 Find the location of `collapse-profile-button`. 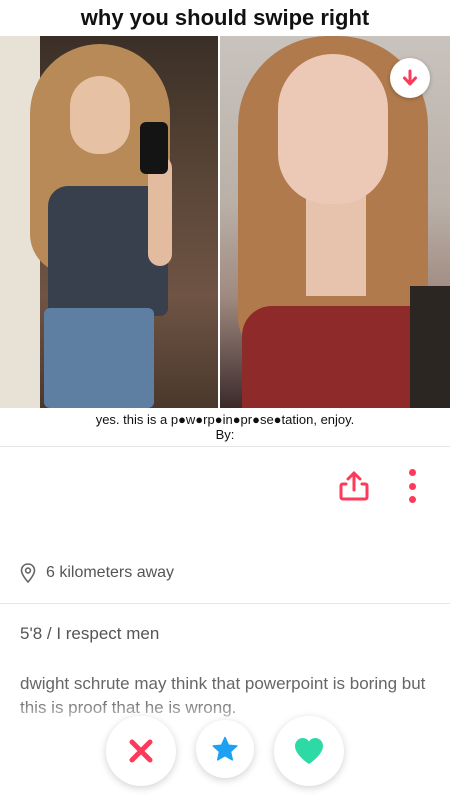

collapse-profile-button is located at coordinates (410, 78).